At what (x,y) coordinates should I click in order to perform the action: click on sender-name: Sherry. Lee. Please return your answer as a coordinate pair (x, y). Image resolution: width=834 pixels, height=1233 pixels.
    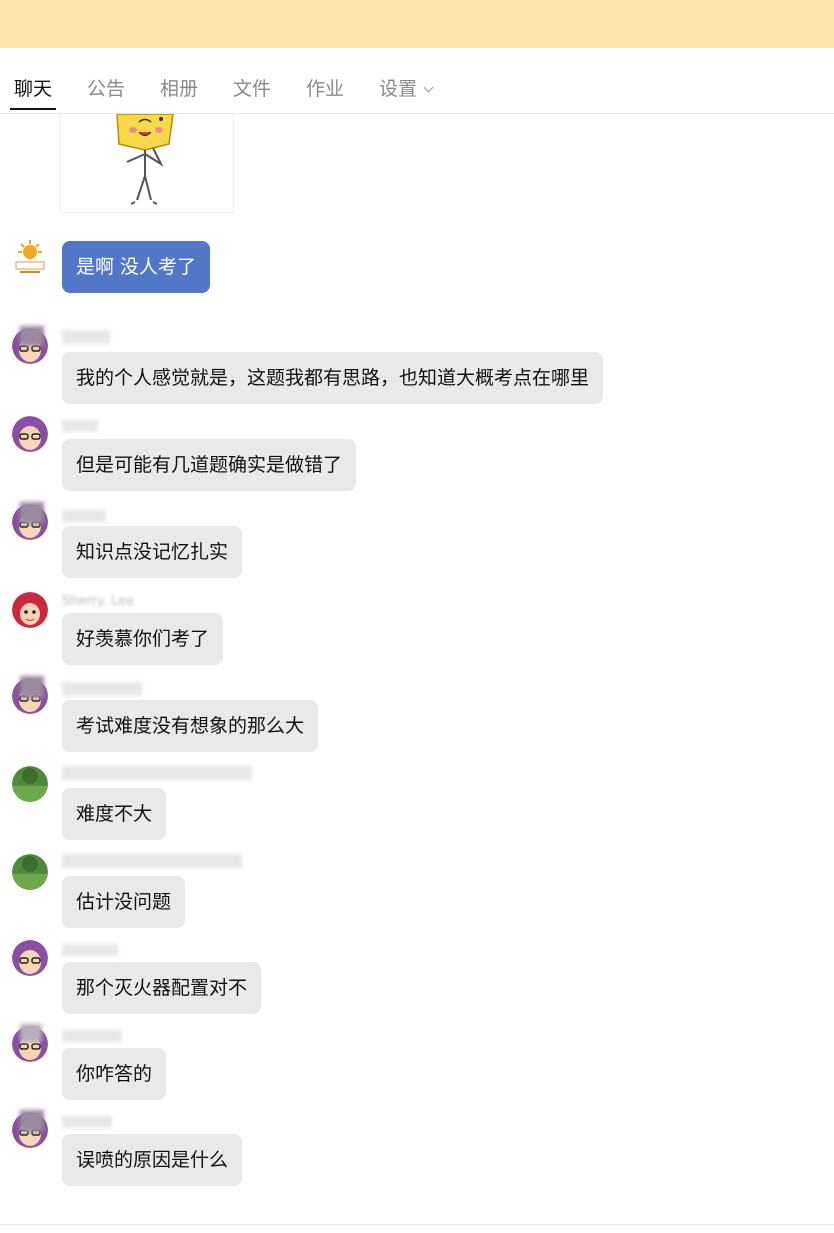
    Looking at the image, I should click on (98, 601).